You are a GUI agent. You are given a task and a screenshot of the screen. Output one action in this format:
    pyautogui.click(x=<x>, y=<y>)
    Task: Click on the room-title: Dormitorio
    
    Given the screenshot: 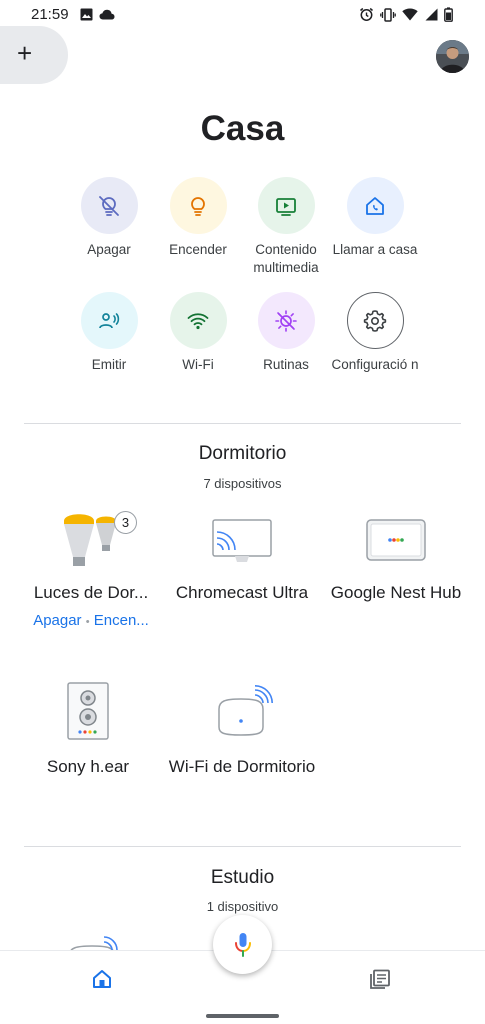 What is the action you would take?
    pyautogui.click(x=242, y=454)
    